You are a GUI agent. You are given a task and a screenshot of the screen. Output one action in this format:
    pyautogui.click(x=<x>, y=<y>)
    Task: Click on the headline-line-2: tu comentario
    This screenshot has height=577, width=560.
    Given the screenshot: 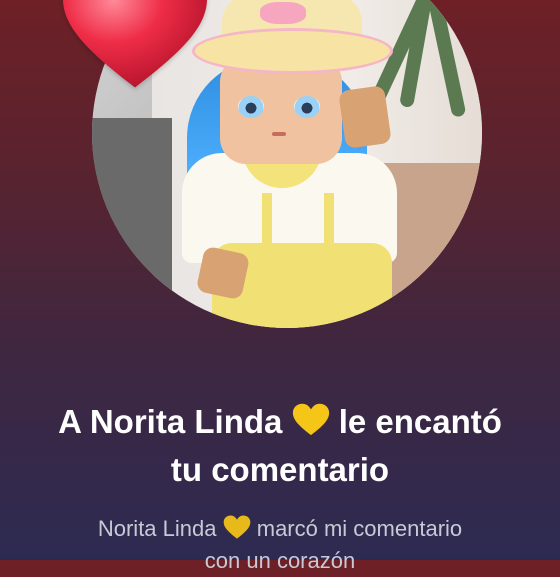 What is the action you would take?
    pyautogui.click(x=280, y=469)
    